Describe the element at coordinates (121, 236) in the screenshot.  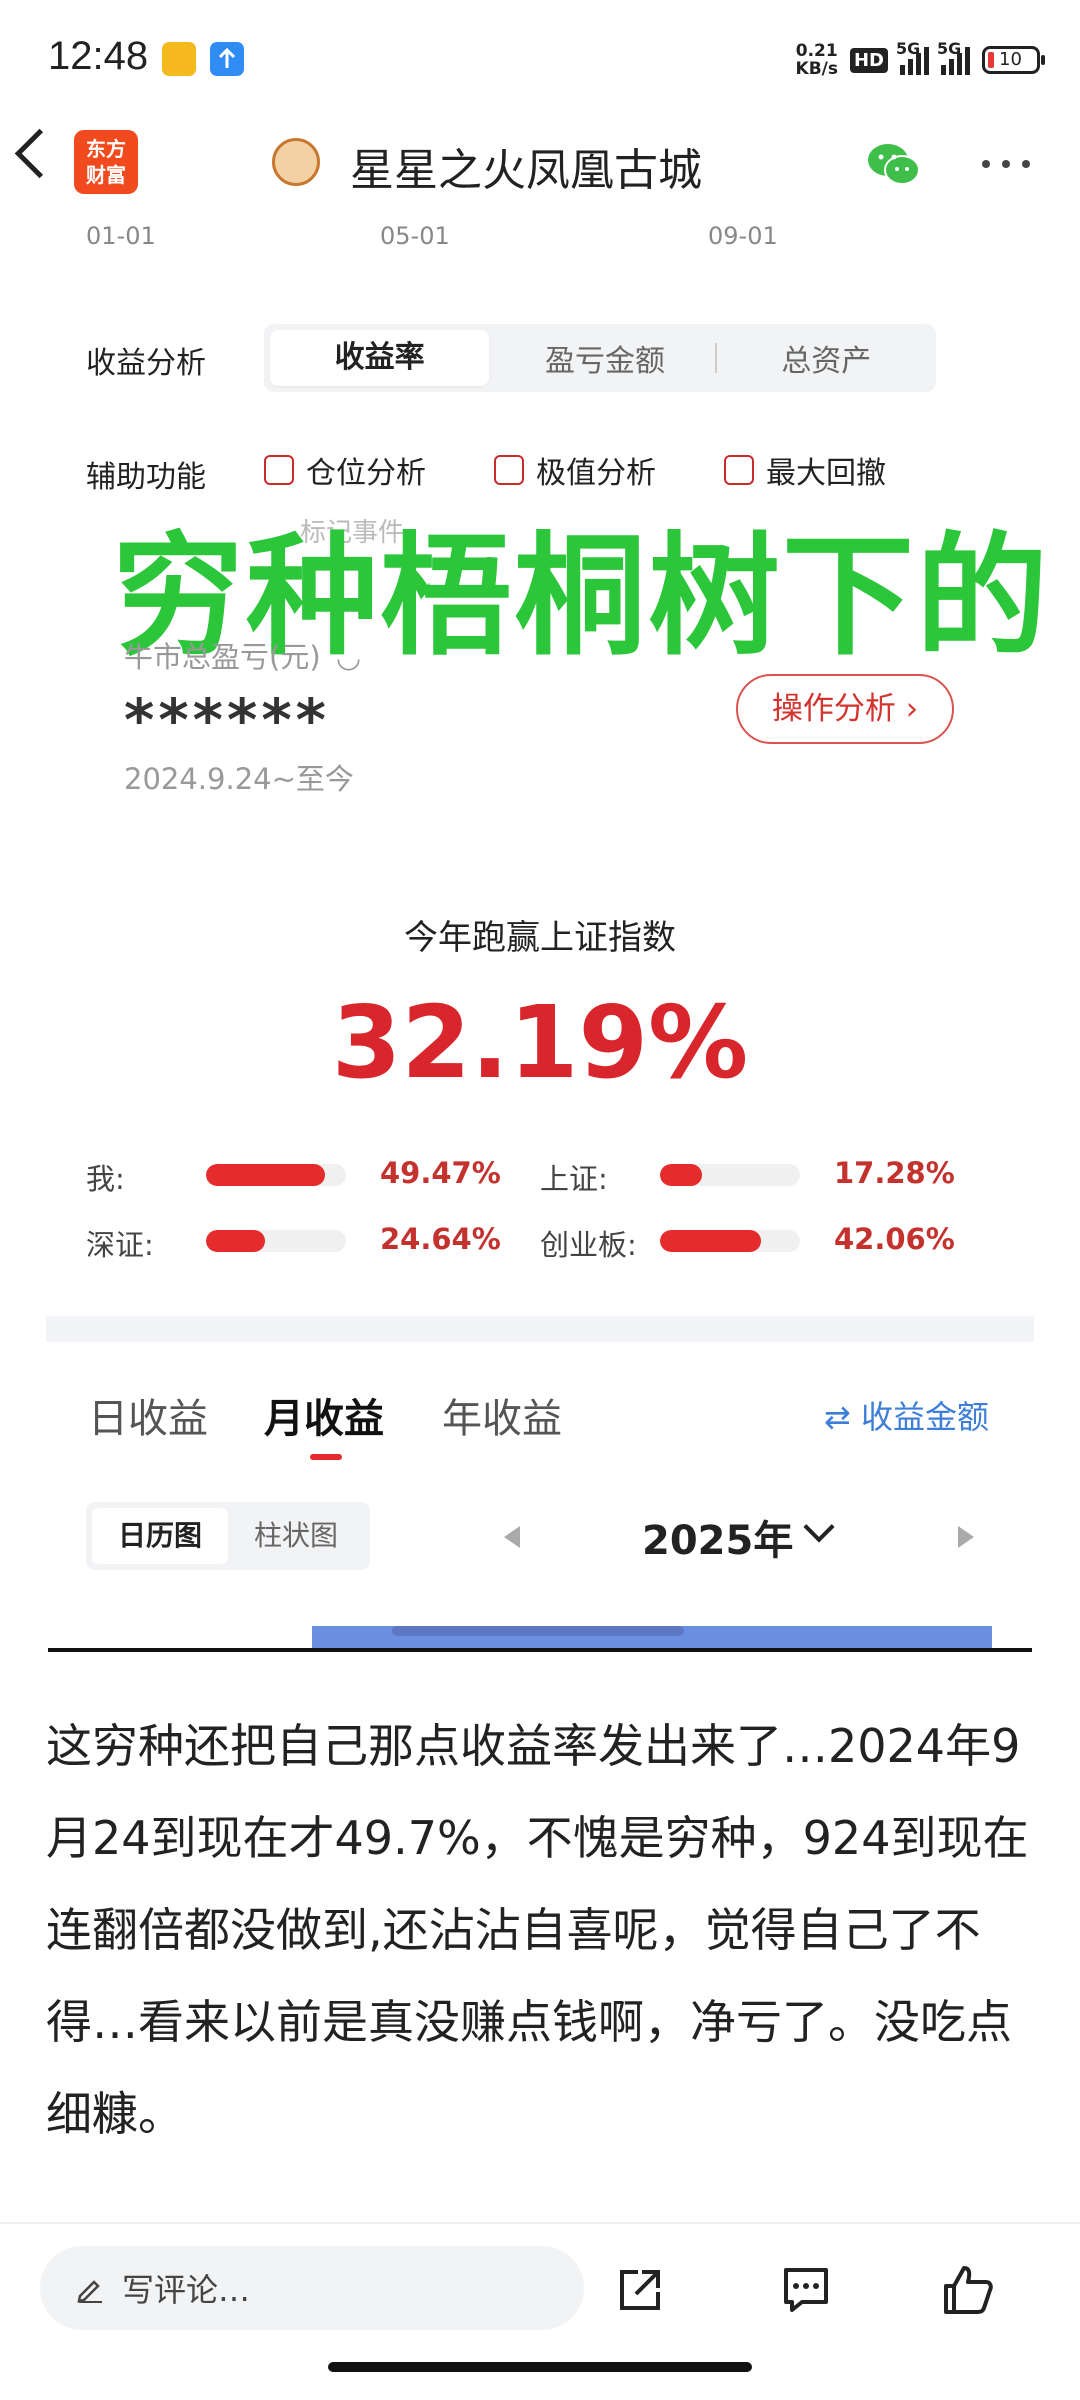
I see `axis-date: 01-01` at that location.